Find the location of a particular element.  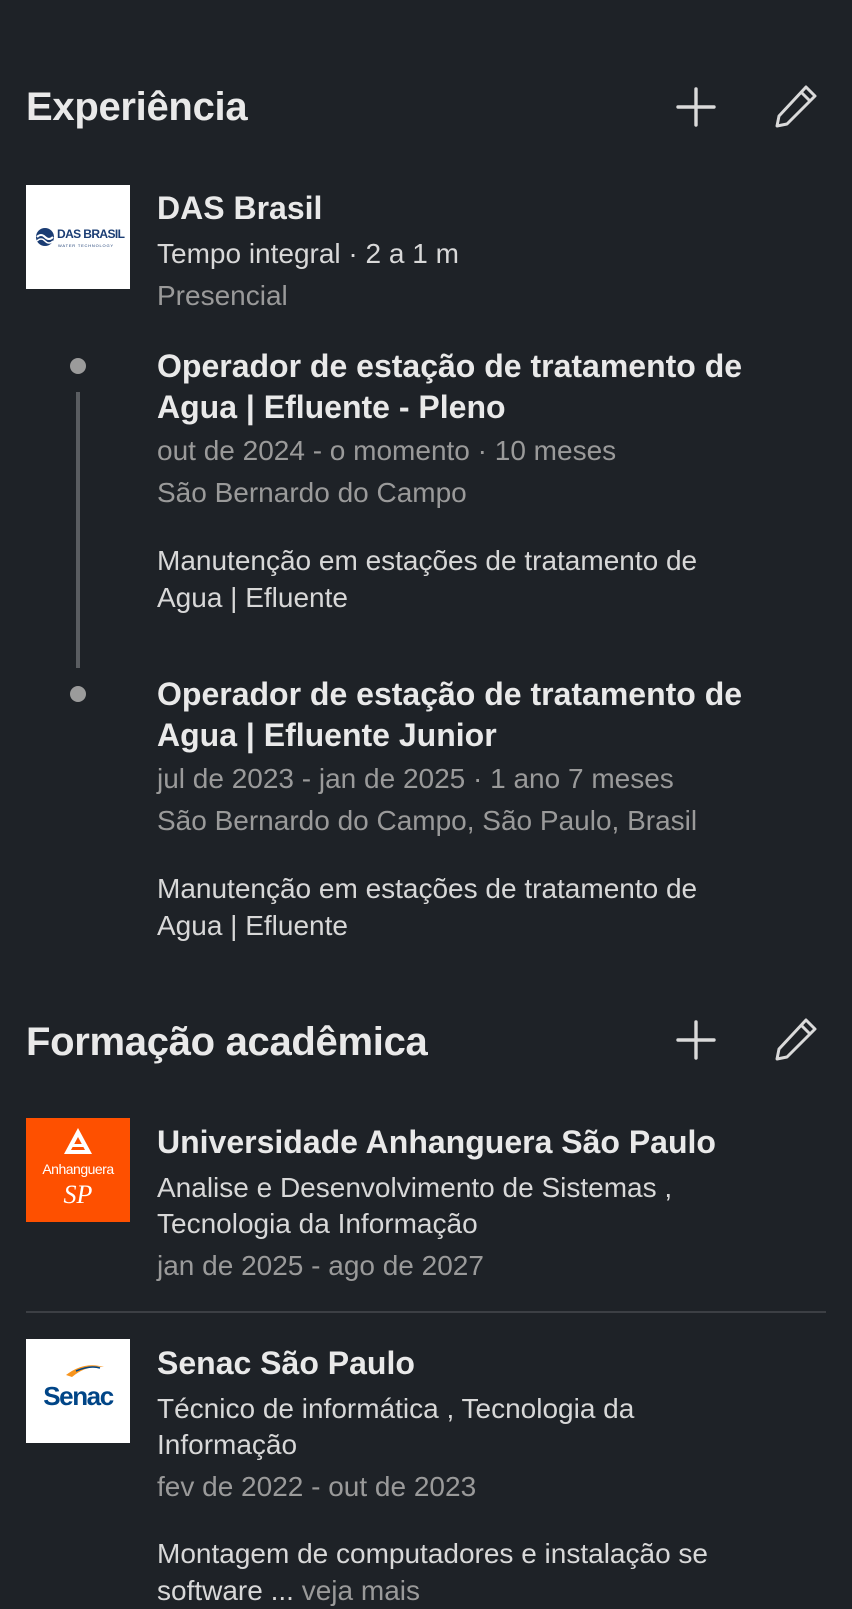

das-brasil-logo: DAS BRASIL WATER TECHNOLOGY is located at coordinates (78, 237).